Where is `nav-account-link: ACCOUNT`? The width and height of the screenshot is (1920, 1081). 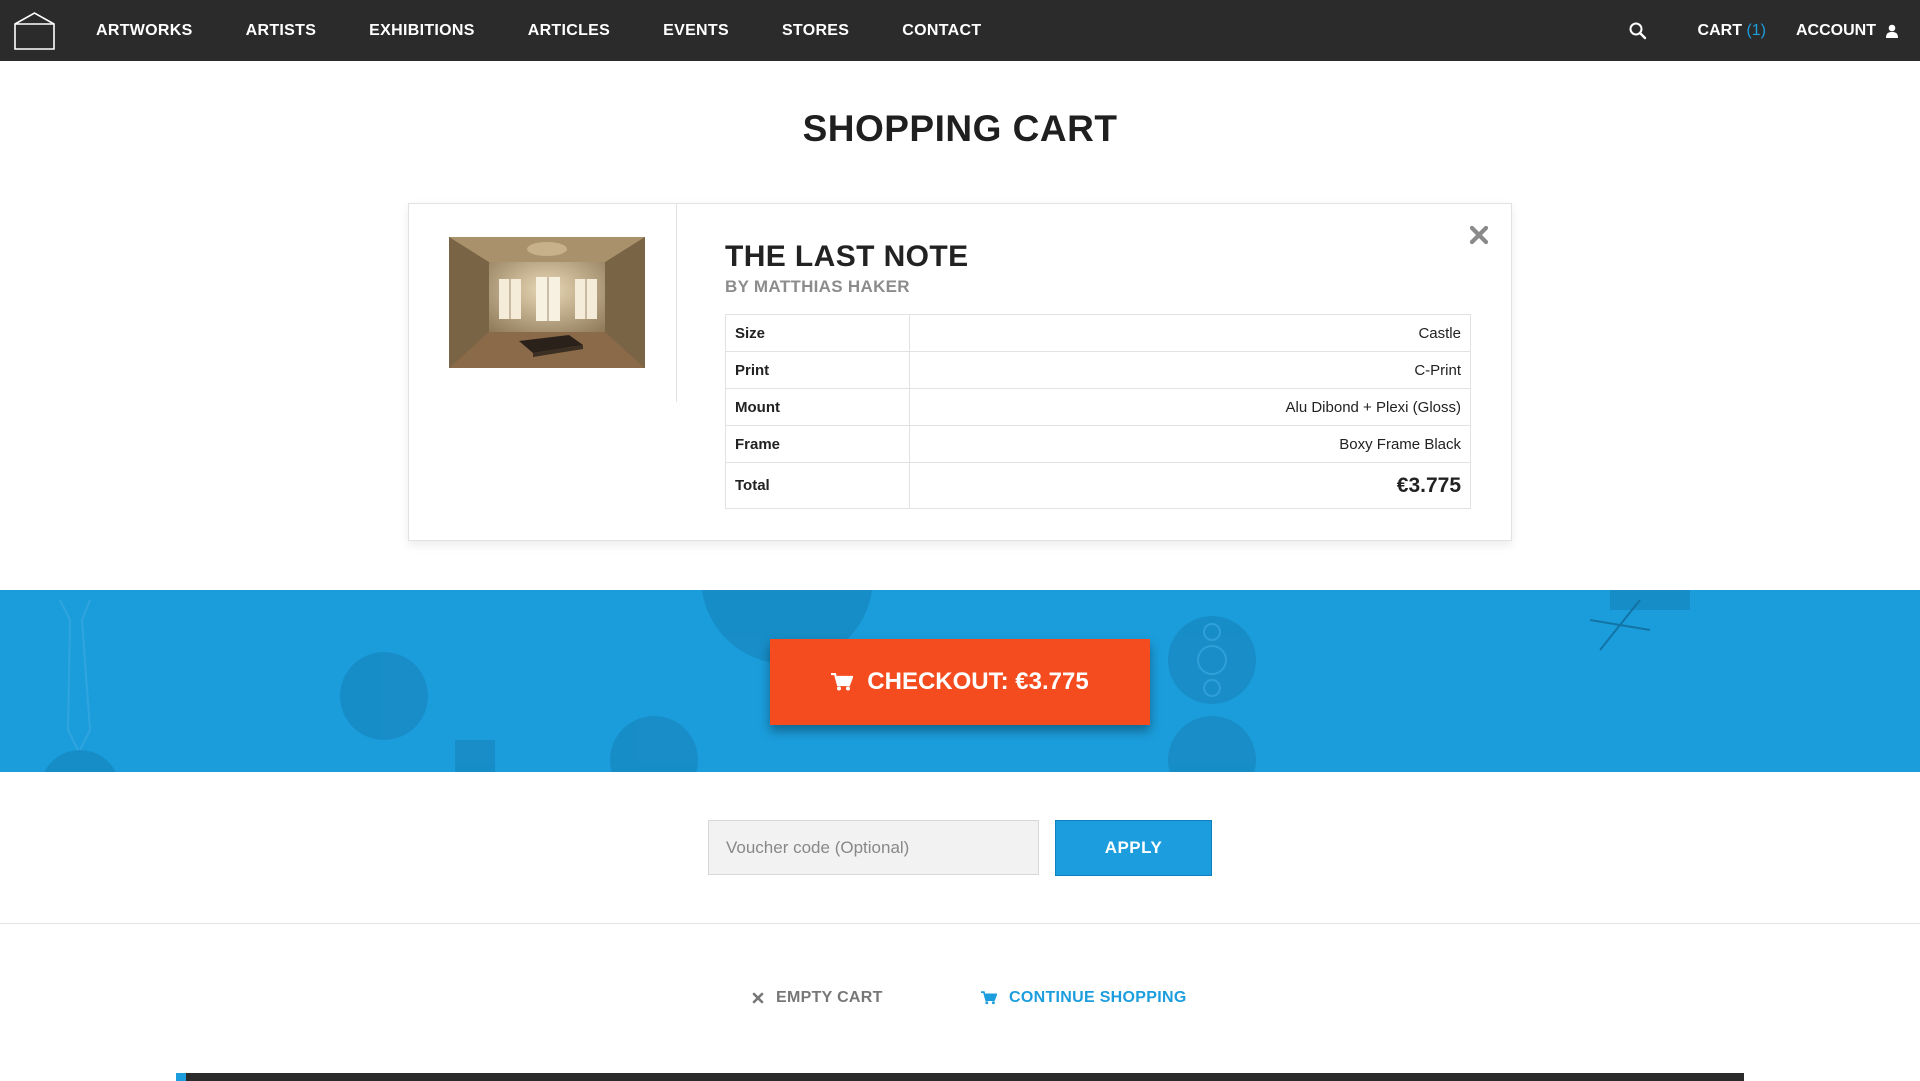
nav-account-link: ACCOUNT is located at coordinates (1847, 31).